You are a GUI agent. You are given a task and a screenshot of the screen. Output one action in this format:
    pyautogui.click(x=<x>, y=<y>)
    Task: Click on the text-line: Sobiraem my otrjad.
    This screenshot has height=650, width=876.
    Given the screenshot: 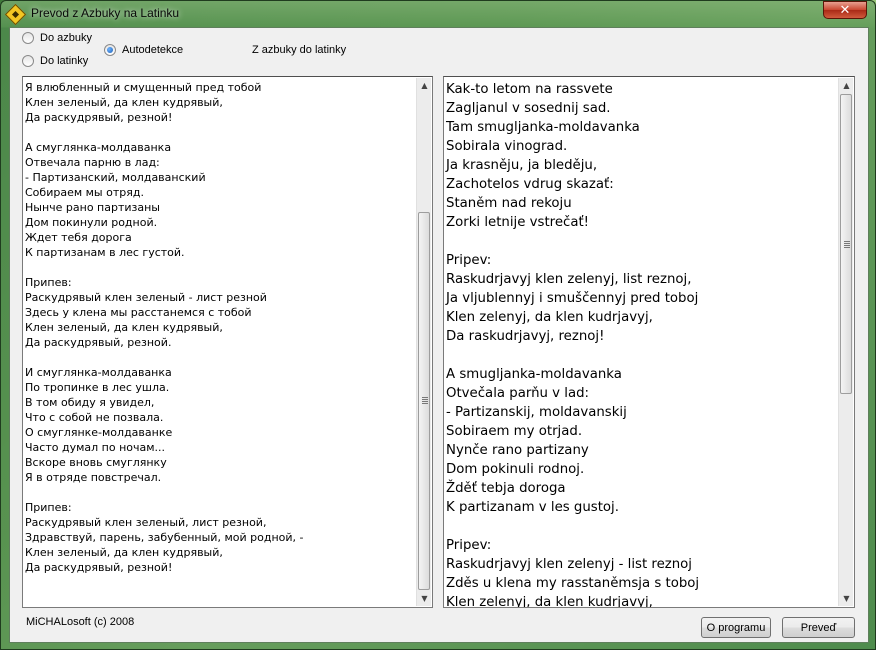 What is the action you would take?
    pyautogui.click(x=514, y=431)
    